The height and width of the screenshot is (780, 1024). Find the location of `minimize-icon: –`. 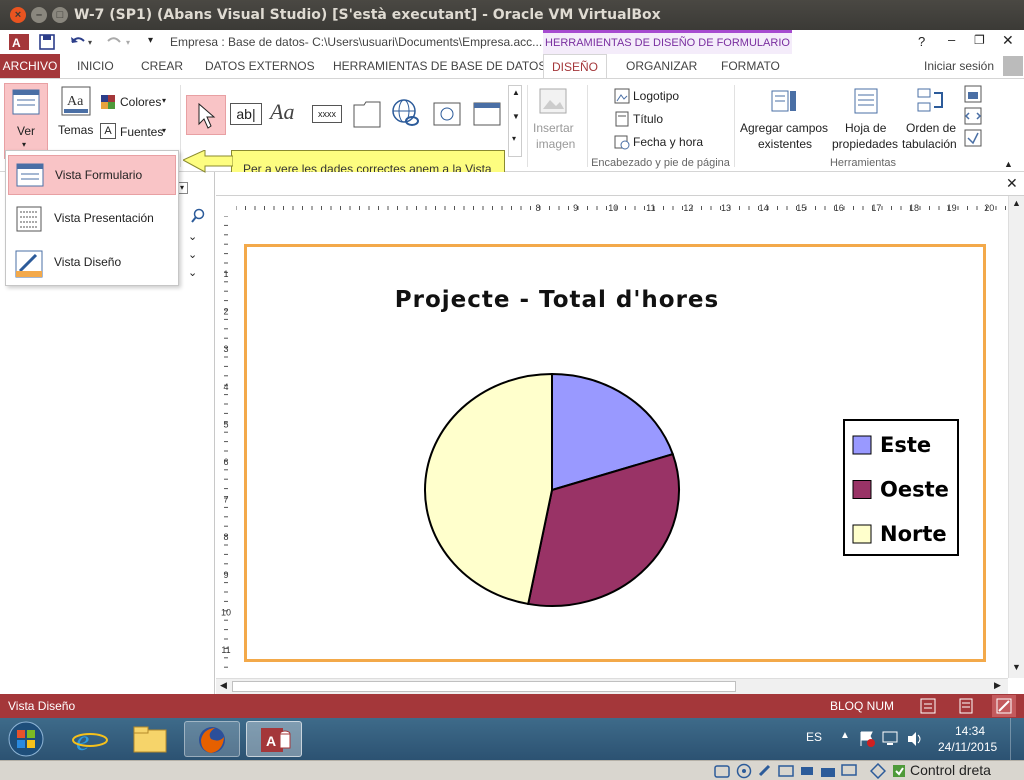

minimize-icon: – is located at coordinates (39, 15).